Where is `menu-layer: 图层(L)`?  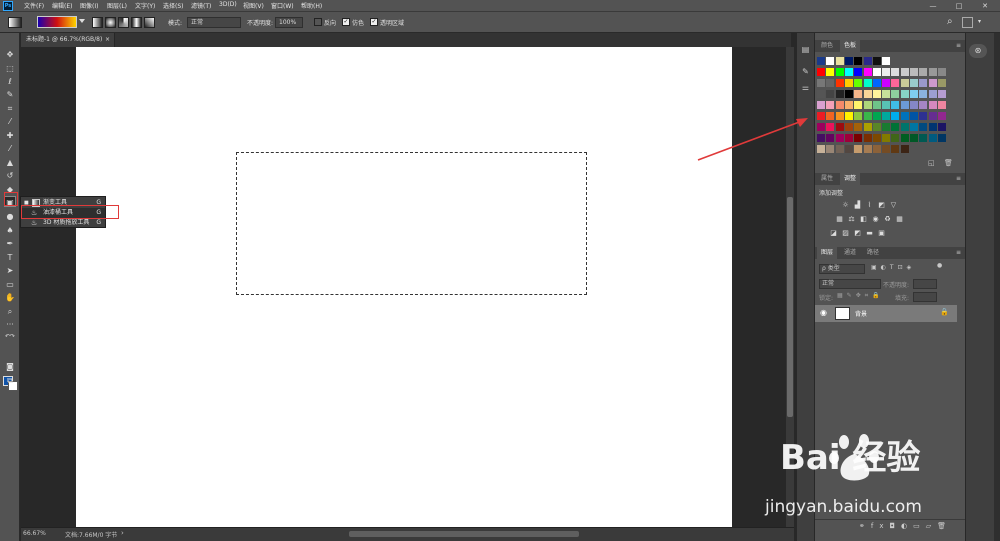 menu-layer: 图层(L) is located at coordinates (117, 5).